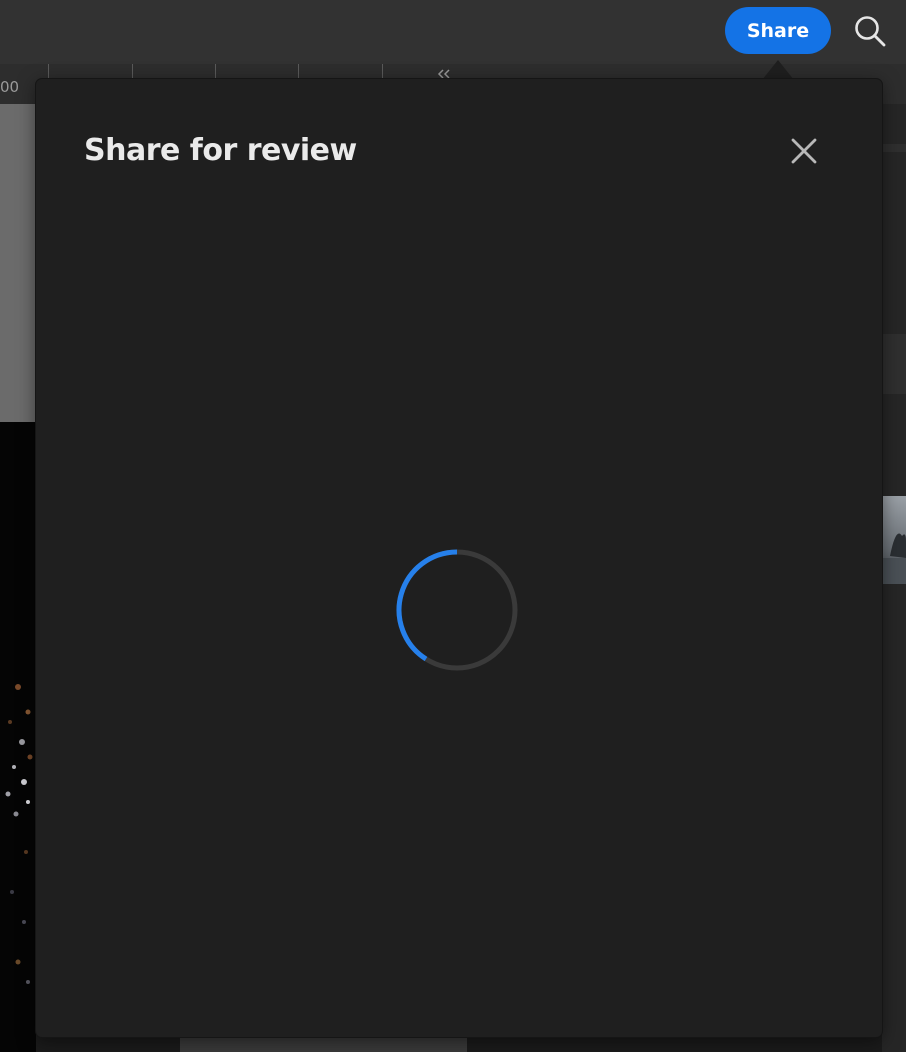  Describe the element at coordinates (894, 364) in the screenshot. I see `panel-section` at that location.